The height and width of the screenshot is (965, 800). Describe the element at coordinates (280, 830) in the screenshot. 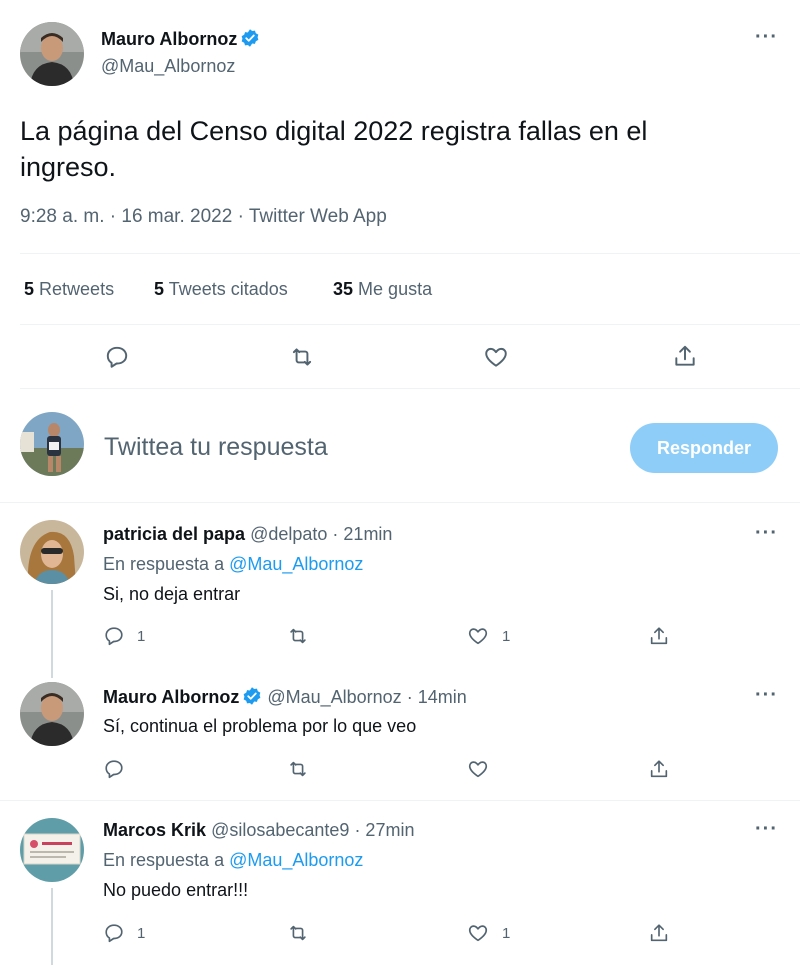

I see `reply-author-handle: @silosabecante9` at that location.